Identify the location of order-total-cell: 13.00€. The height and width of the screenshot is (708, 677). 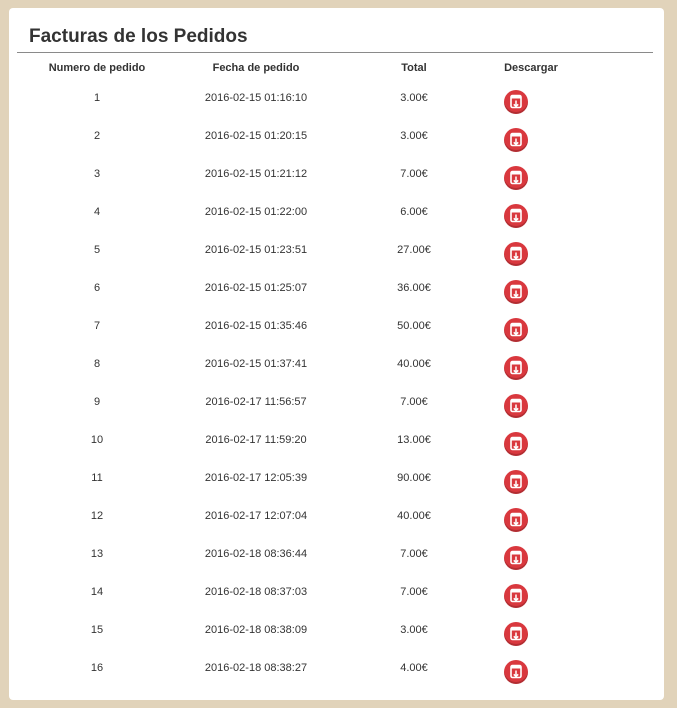
(414, 440).